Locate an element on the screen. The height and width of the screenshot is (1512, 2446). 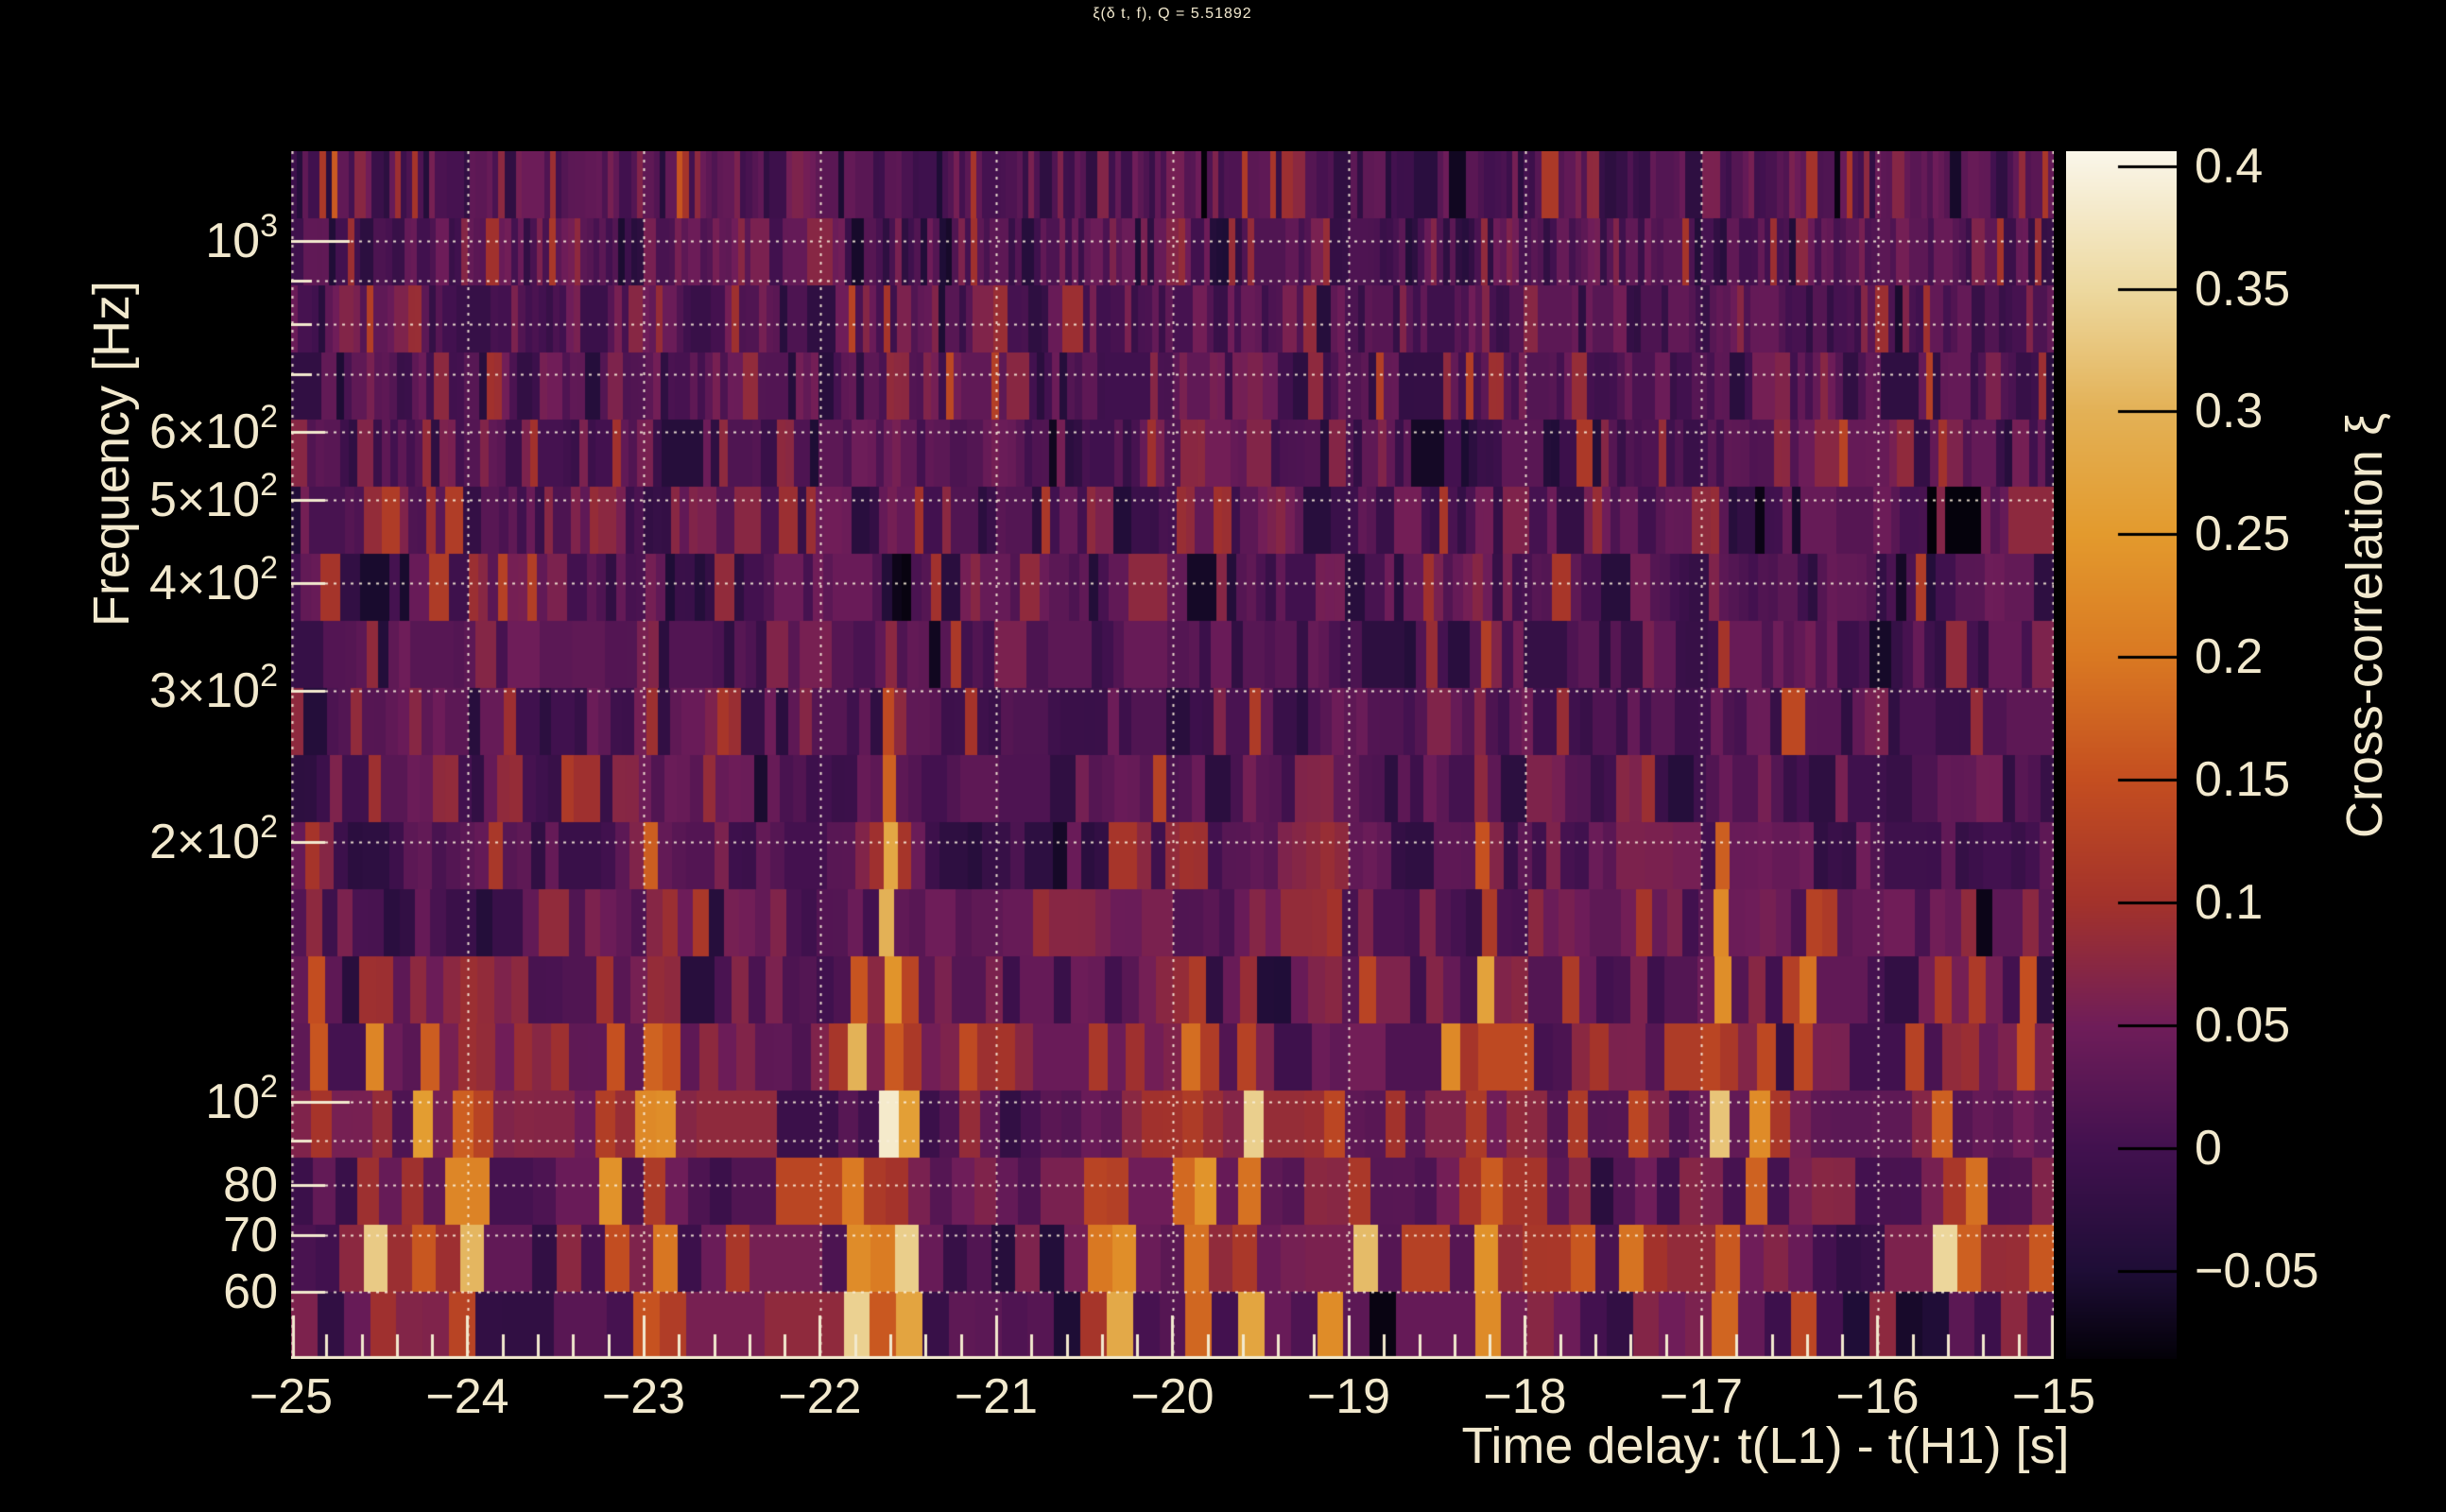
colorbar-tick-label: 0.25 is located at coordinates (2243, 534).